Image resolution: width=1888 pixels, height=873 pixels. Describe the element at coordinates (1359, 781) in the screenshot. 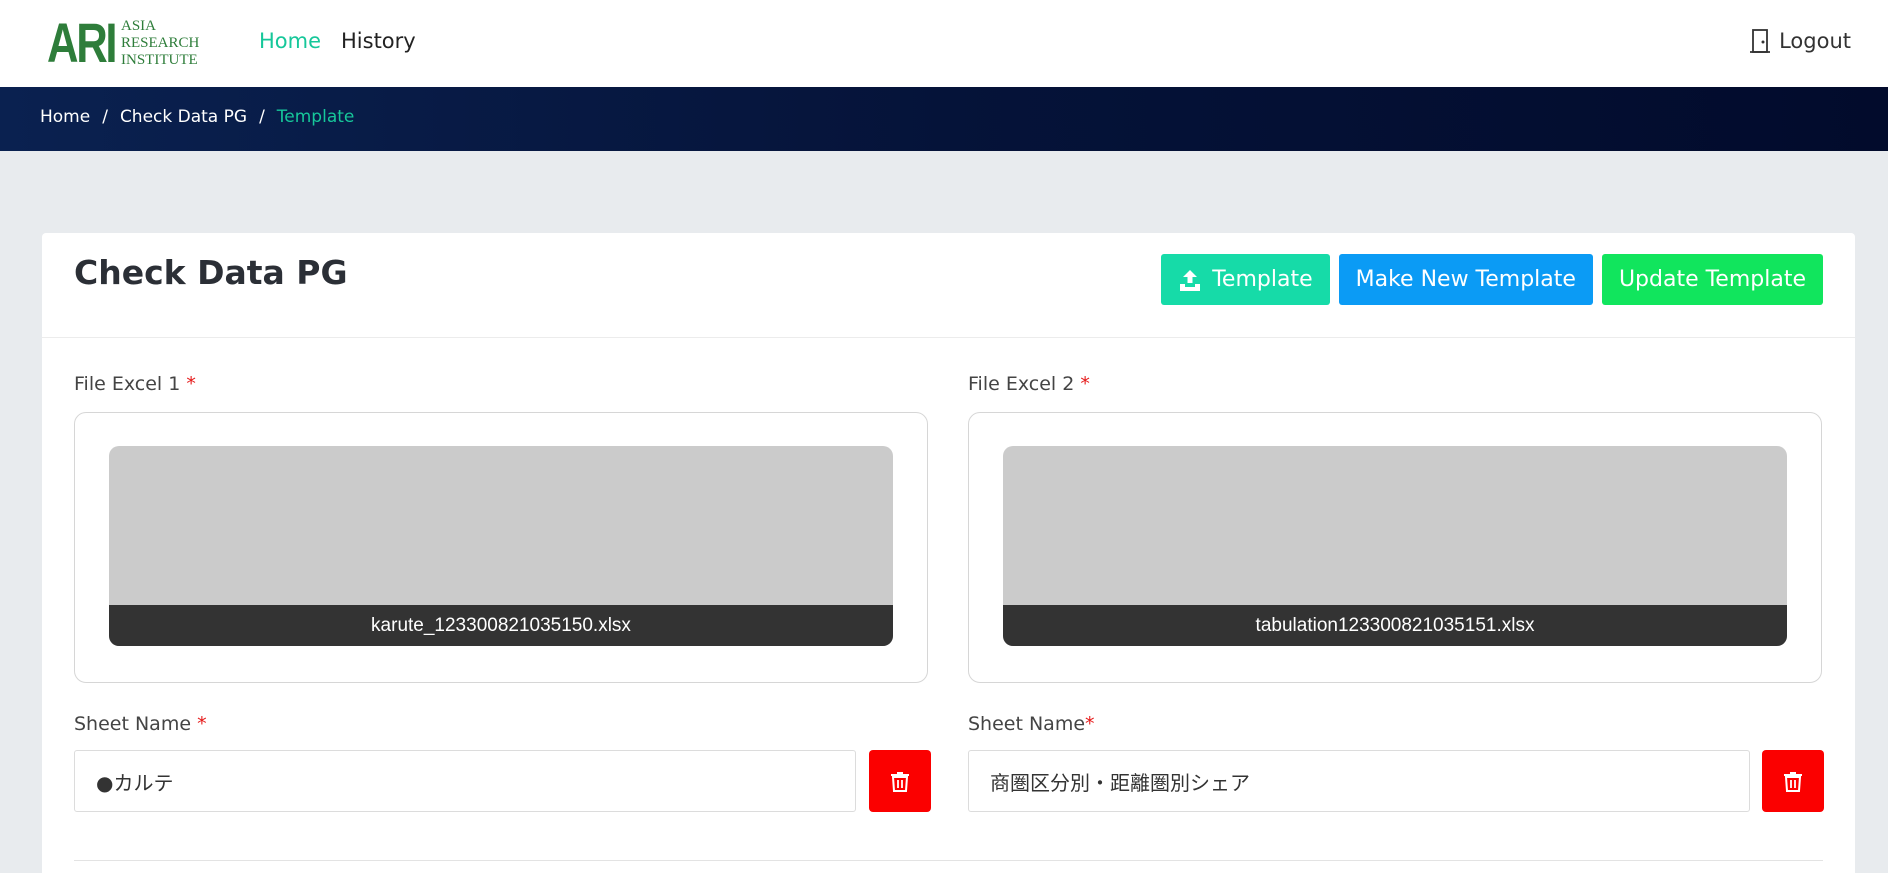

I see `sheet-name-2-input: 商圏区分別・距離圏別シェア` at that location.